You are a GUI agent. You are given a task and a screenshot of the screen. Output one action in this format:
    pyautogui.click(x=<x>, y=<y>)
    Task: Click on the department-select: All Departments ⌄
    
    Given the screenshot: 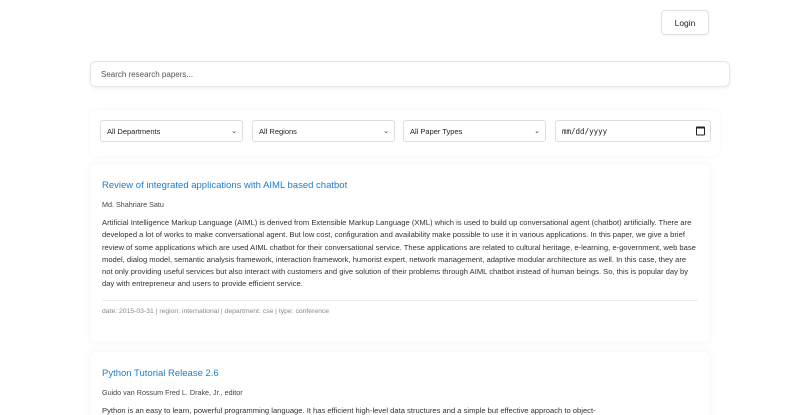 What is the action you would take?
    pyautogui.click(x=171, y=131)
    